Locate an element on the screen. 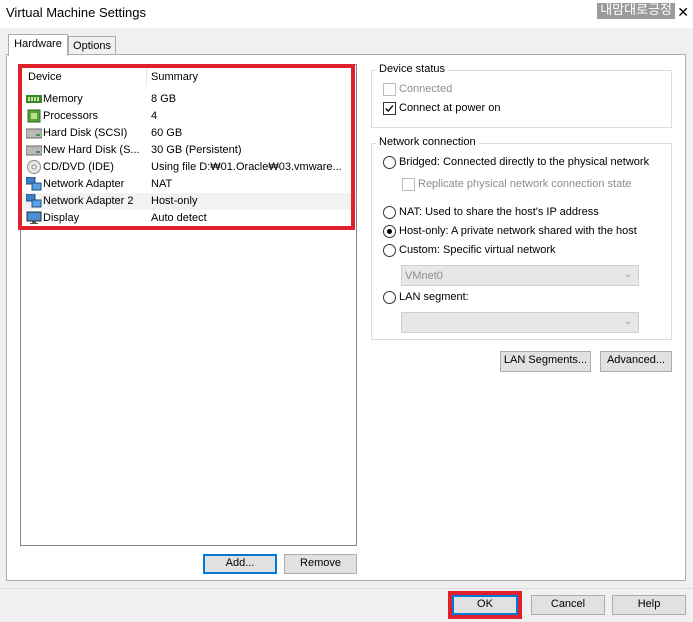  bridged-radio is located at coordinates (389, 162).